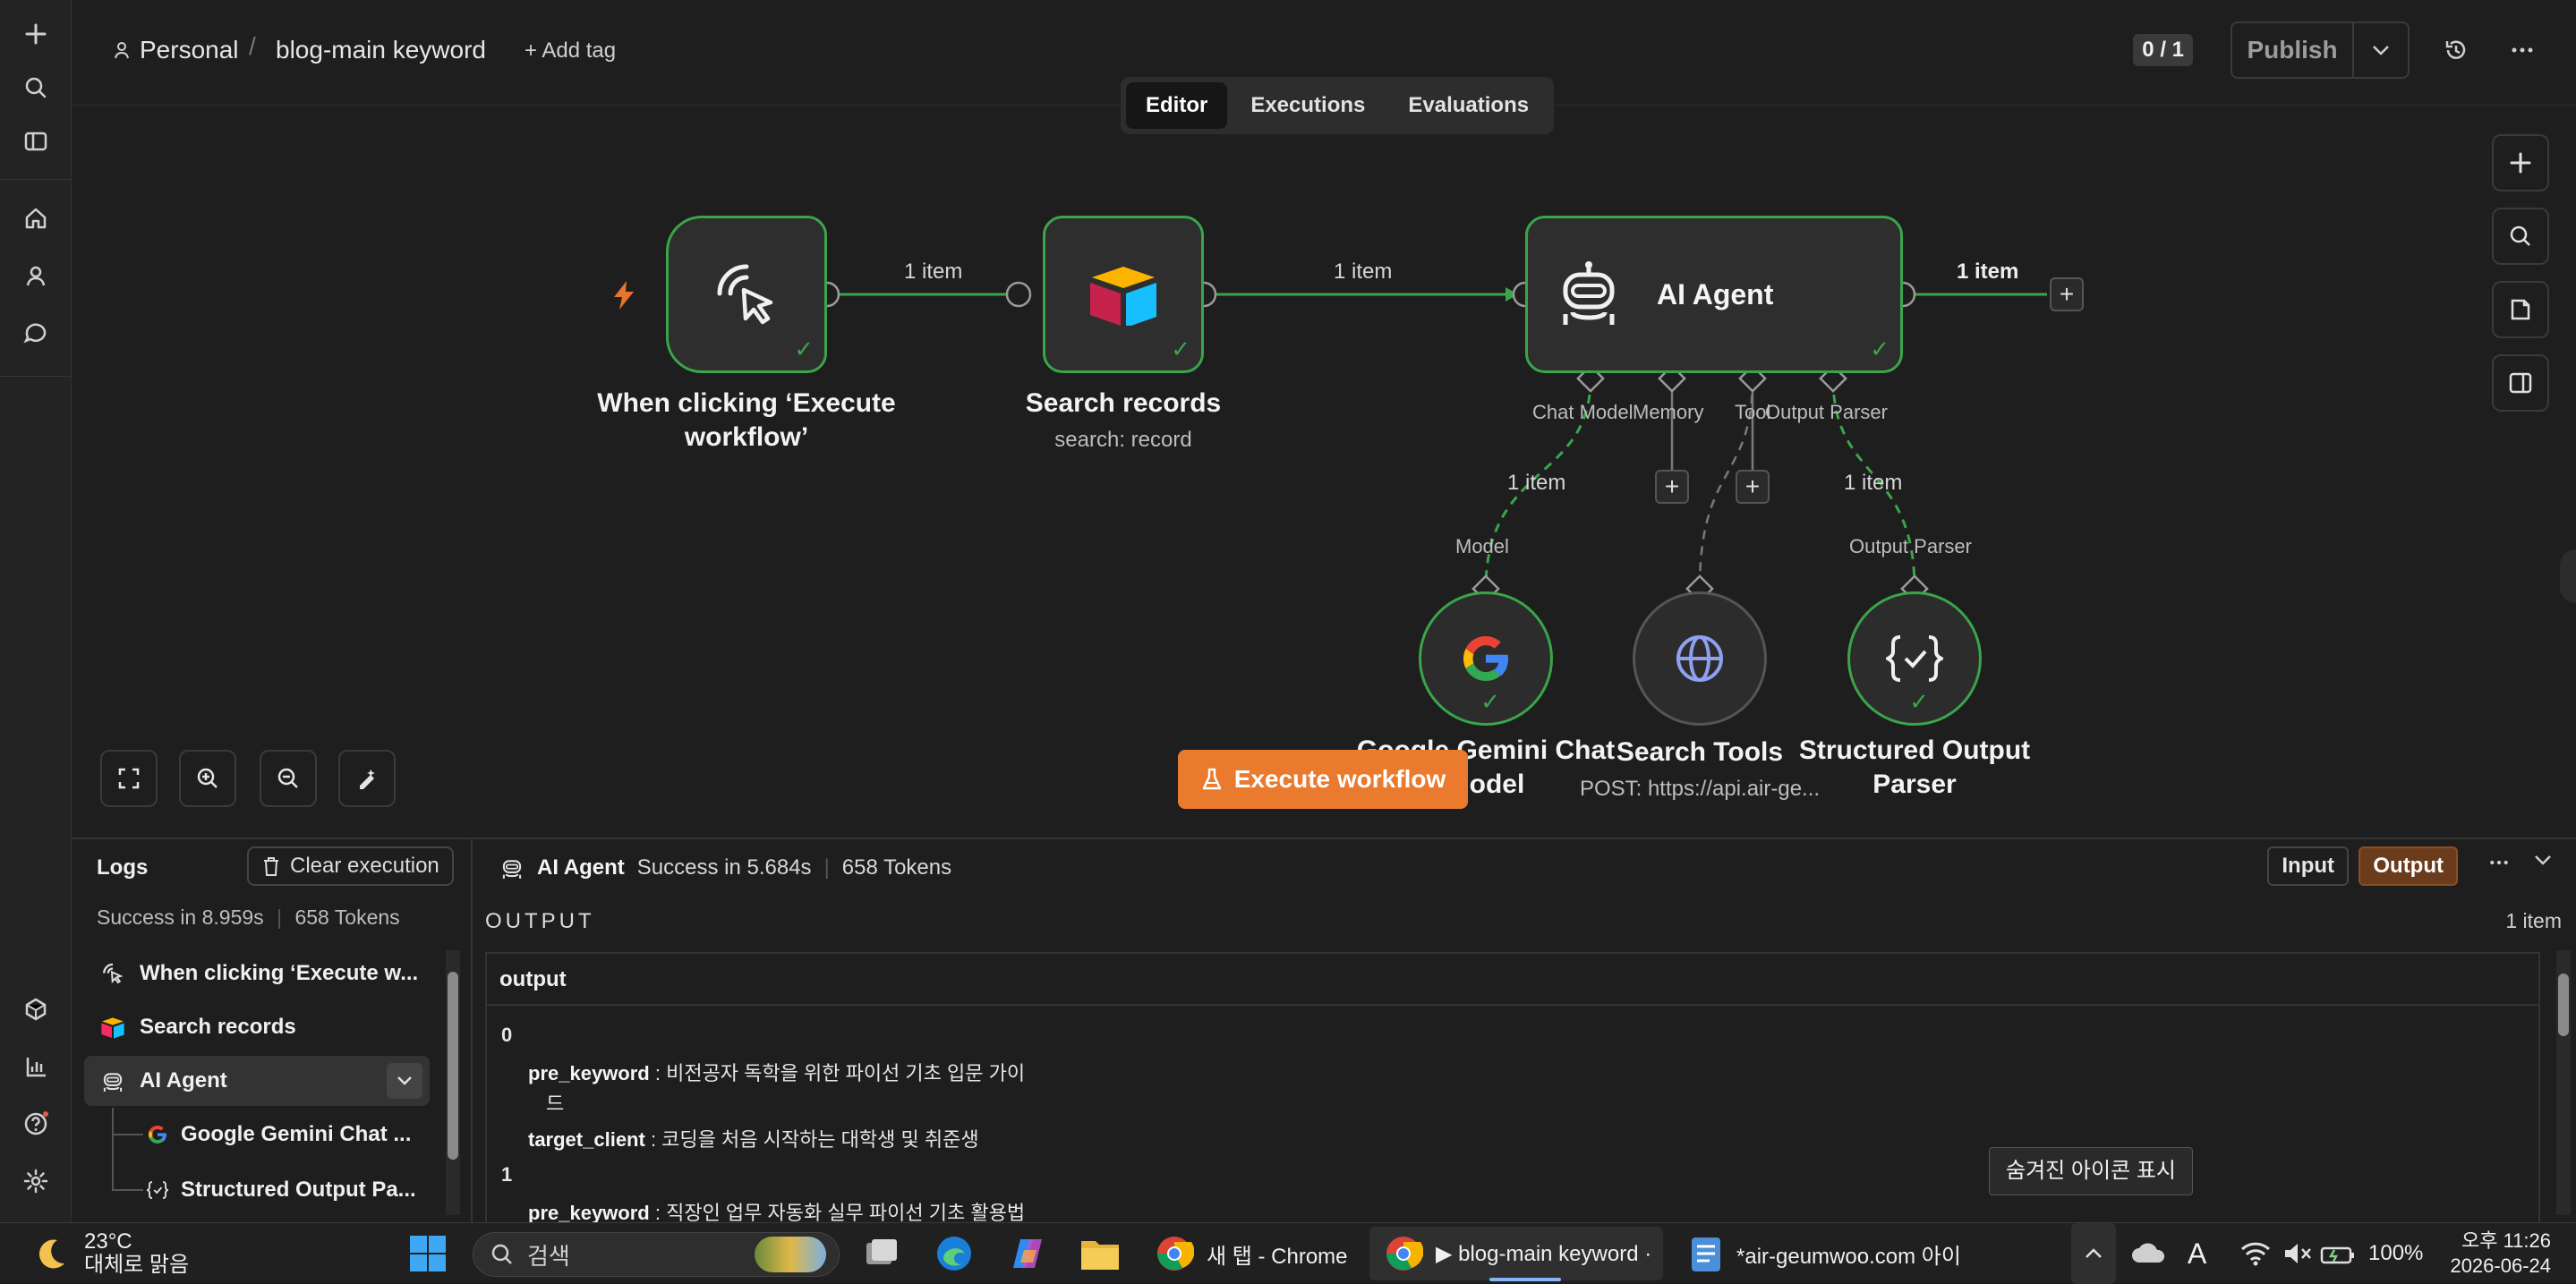 This screenshot has height=1284, width=2576. What do you see at coordinates (1753, 487) in the screenshot?
I see `add-tool-plus-button: +` at bounding box center [1753, 487].